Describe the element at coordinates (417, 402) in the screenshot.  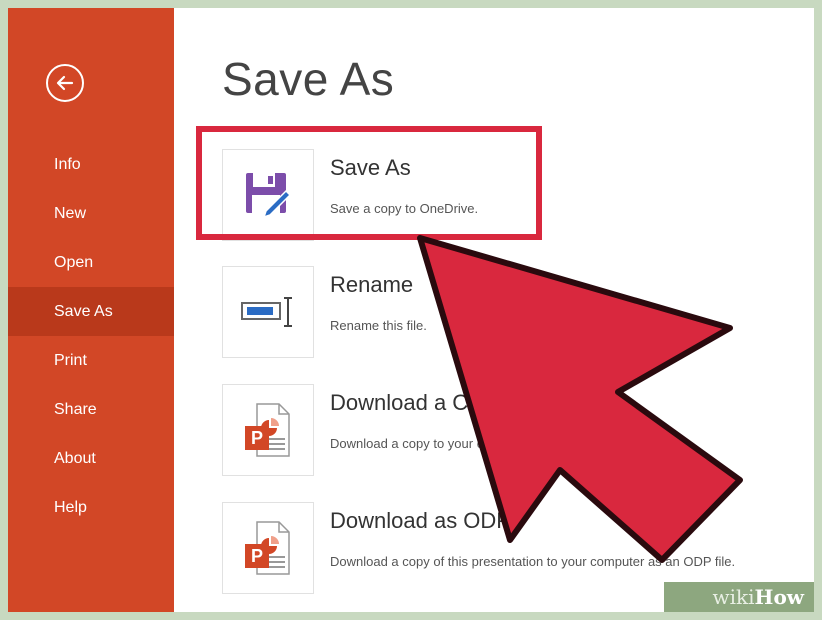
I see `download-copy-option-title: Download a Copy` at that location.